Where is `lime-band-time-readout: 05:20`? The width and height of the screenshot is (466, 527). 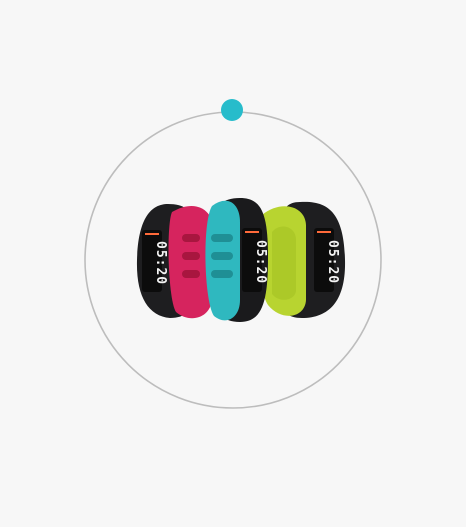 lime-band-time-readout: 05:20 is located at coordinates (332, 262).